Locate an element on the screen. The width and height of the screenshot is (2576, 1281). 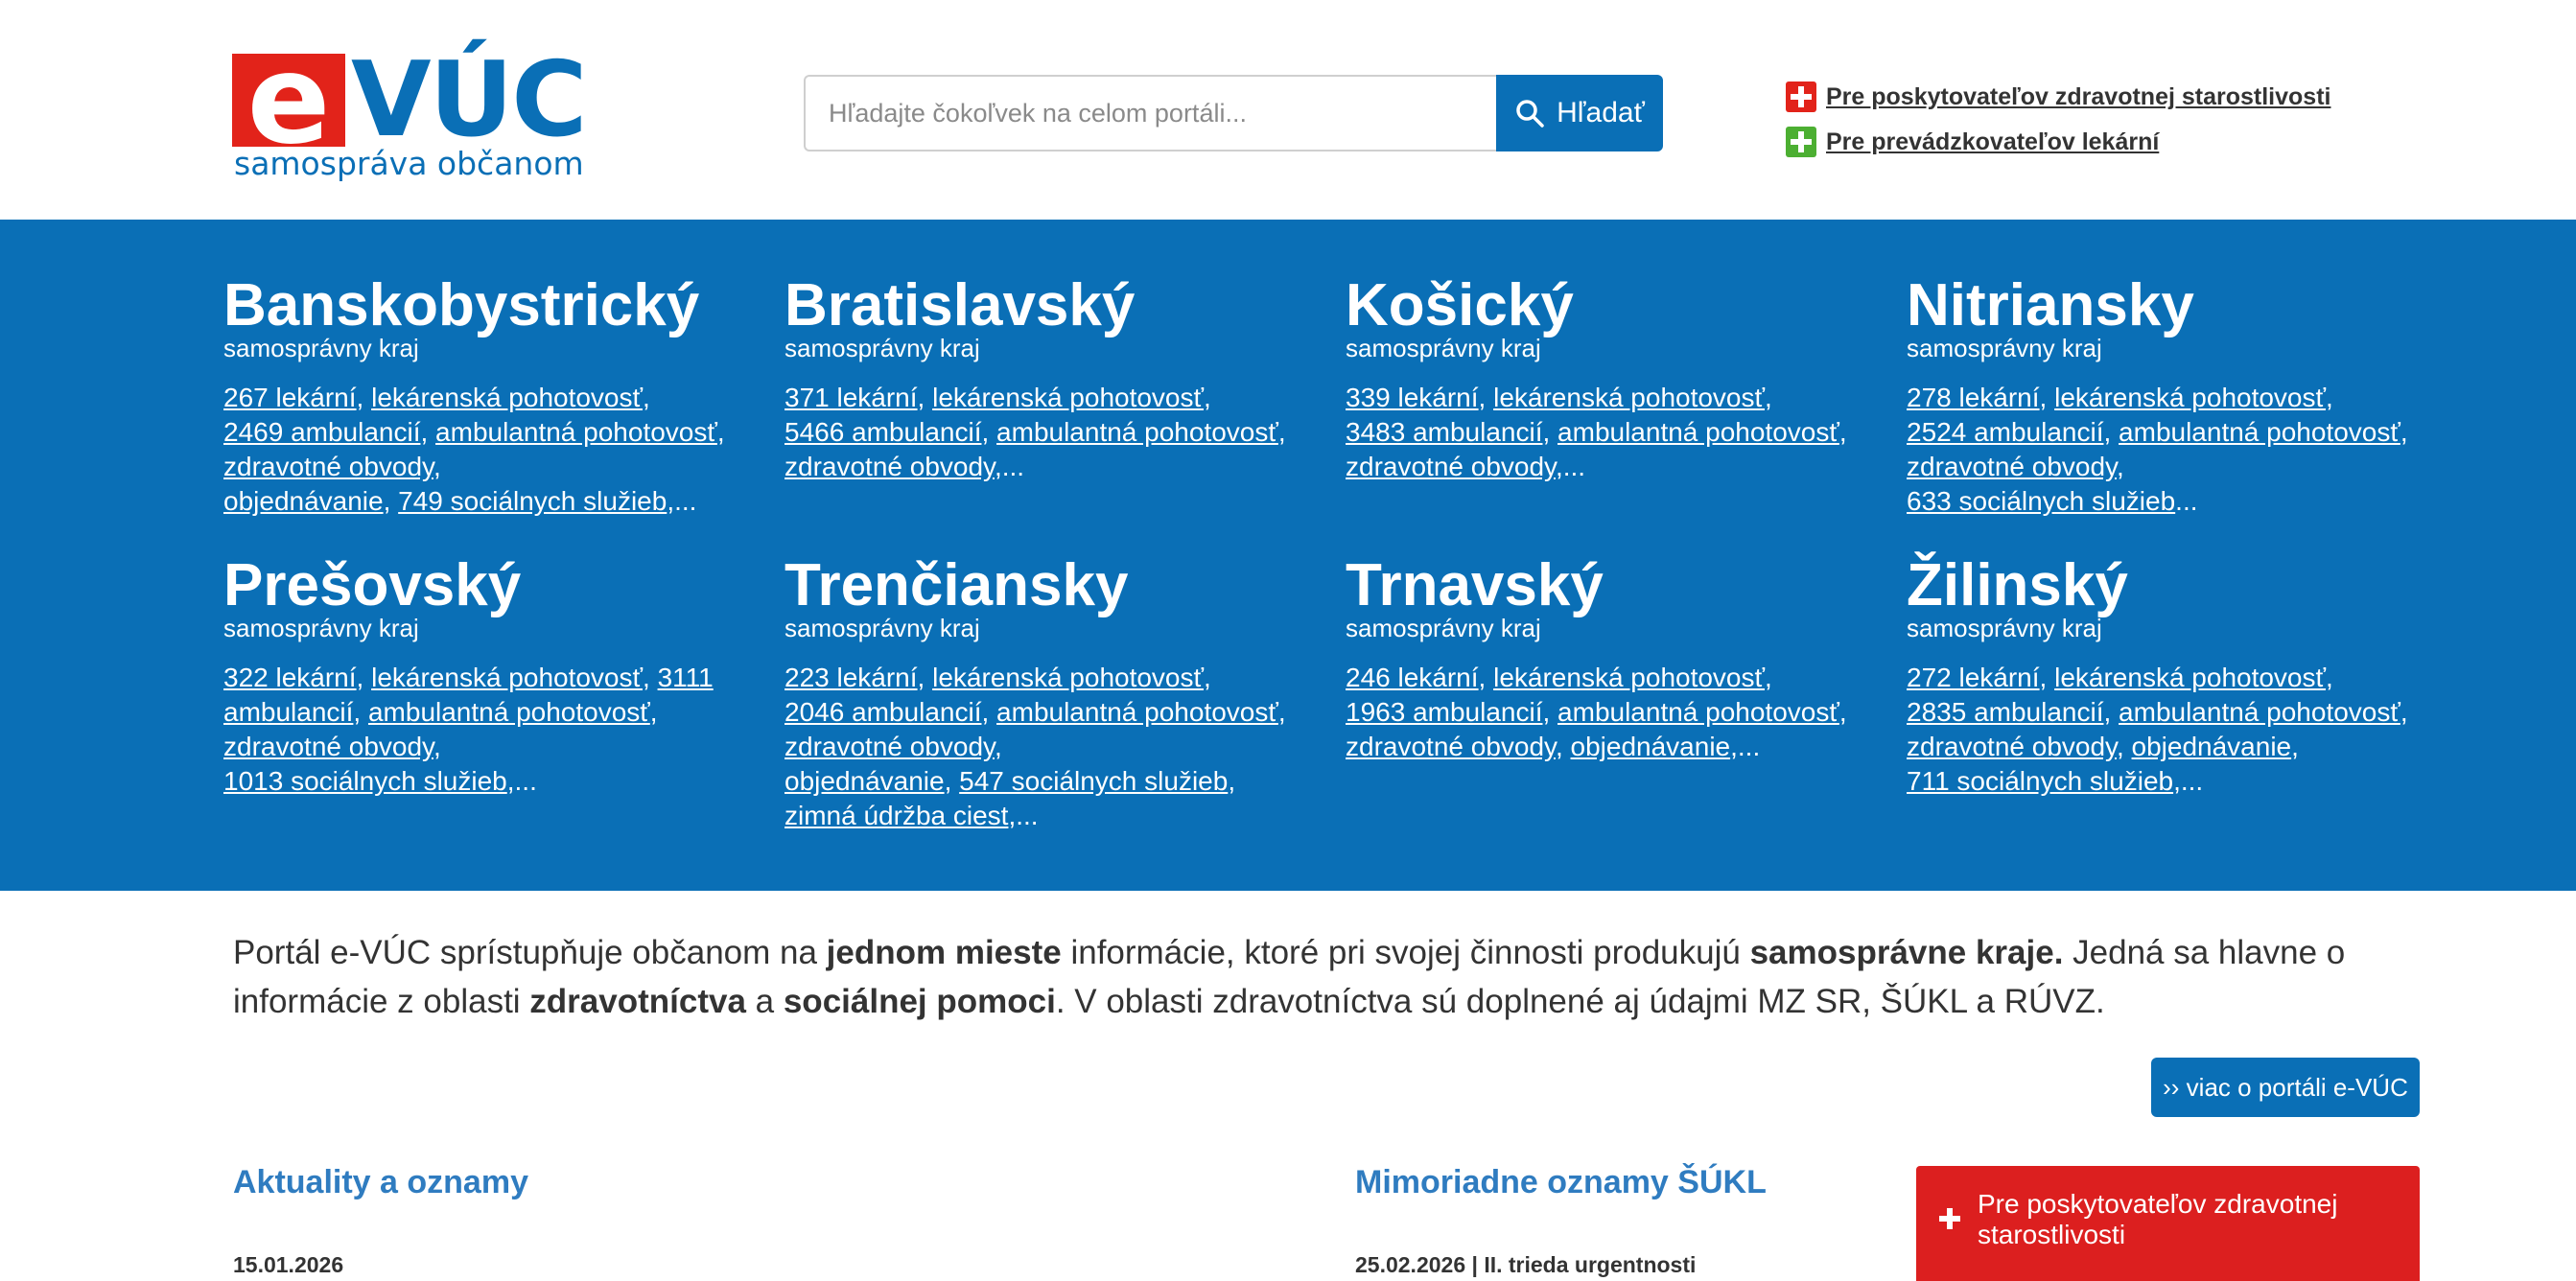
pharmacy-link-row: Pre prevádzkovateľov lekární is located at coordinates (2058, 142).